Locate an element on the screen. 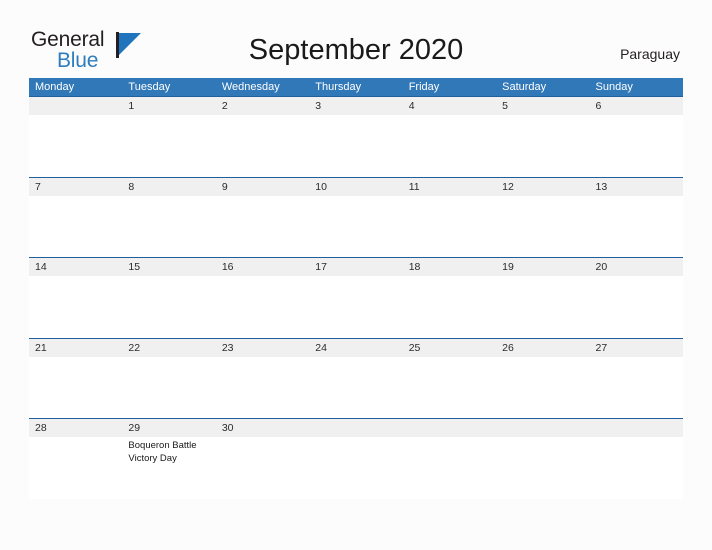 This screenshot has height=550, width=712. weekday-header-tuesday: Tuesday is located at coordinates (149, 87).